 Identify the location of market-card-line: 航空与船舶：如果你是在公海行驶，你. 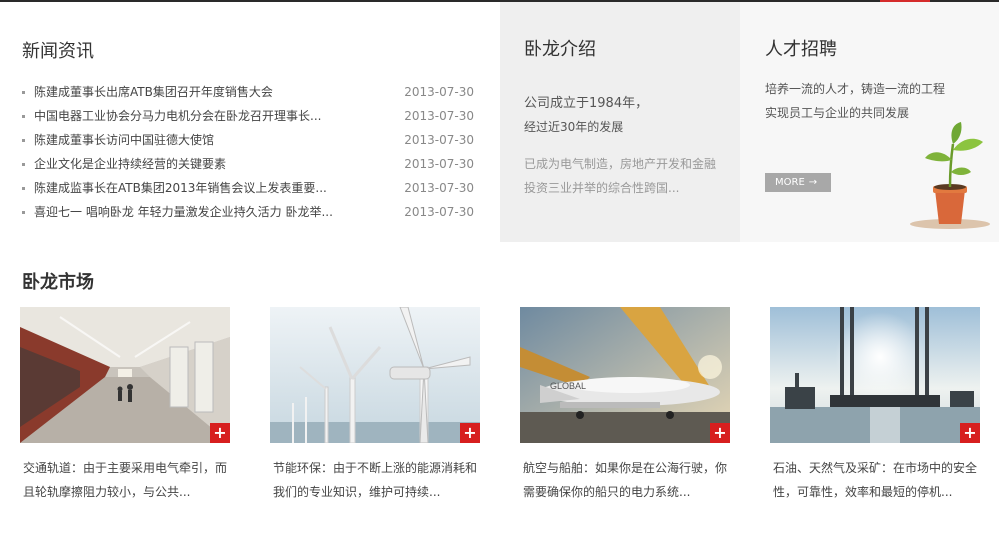
(625, 468).